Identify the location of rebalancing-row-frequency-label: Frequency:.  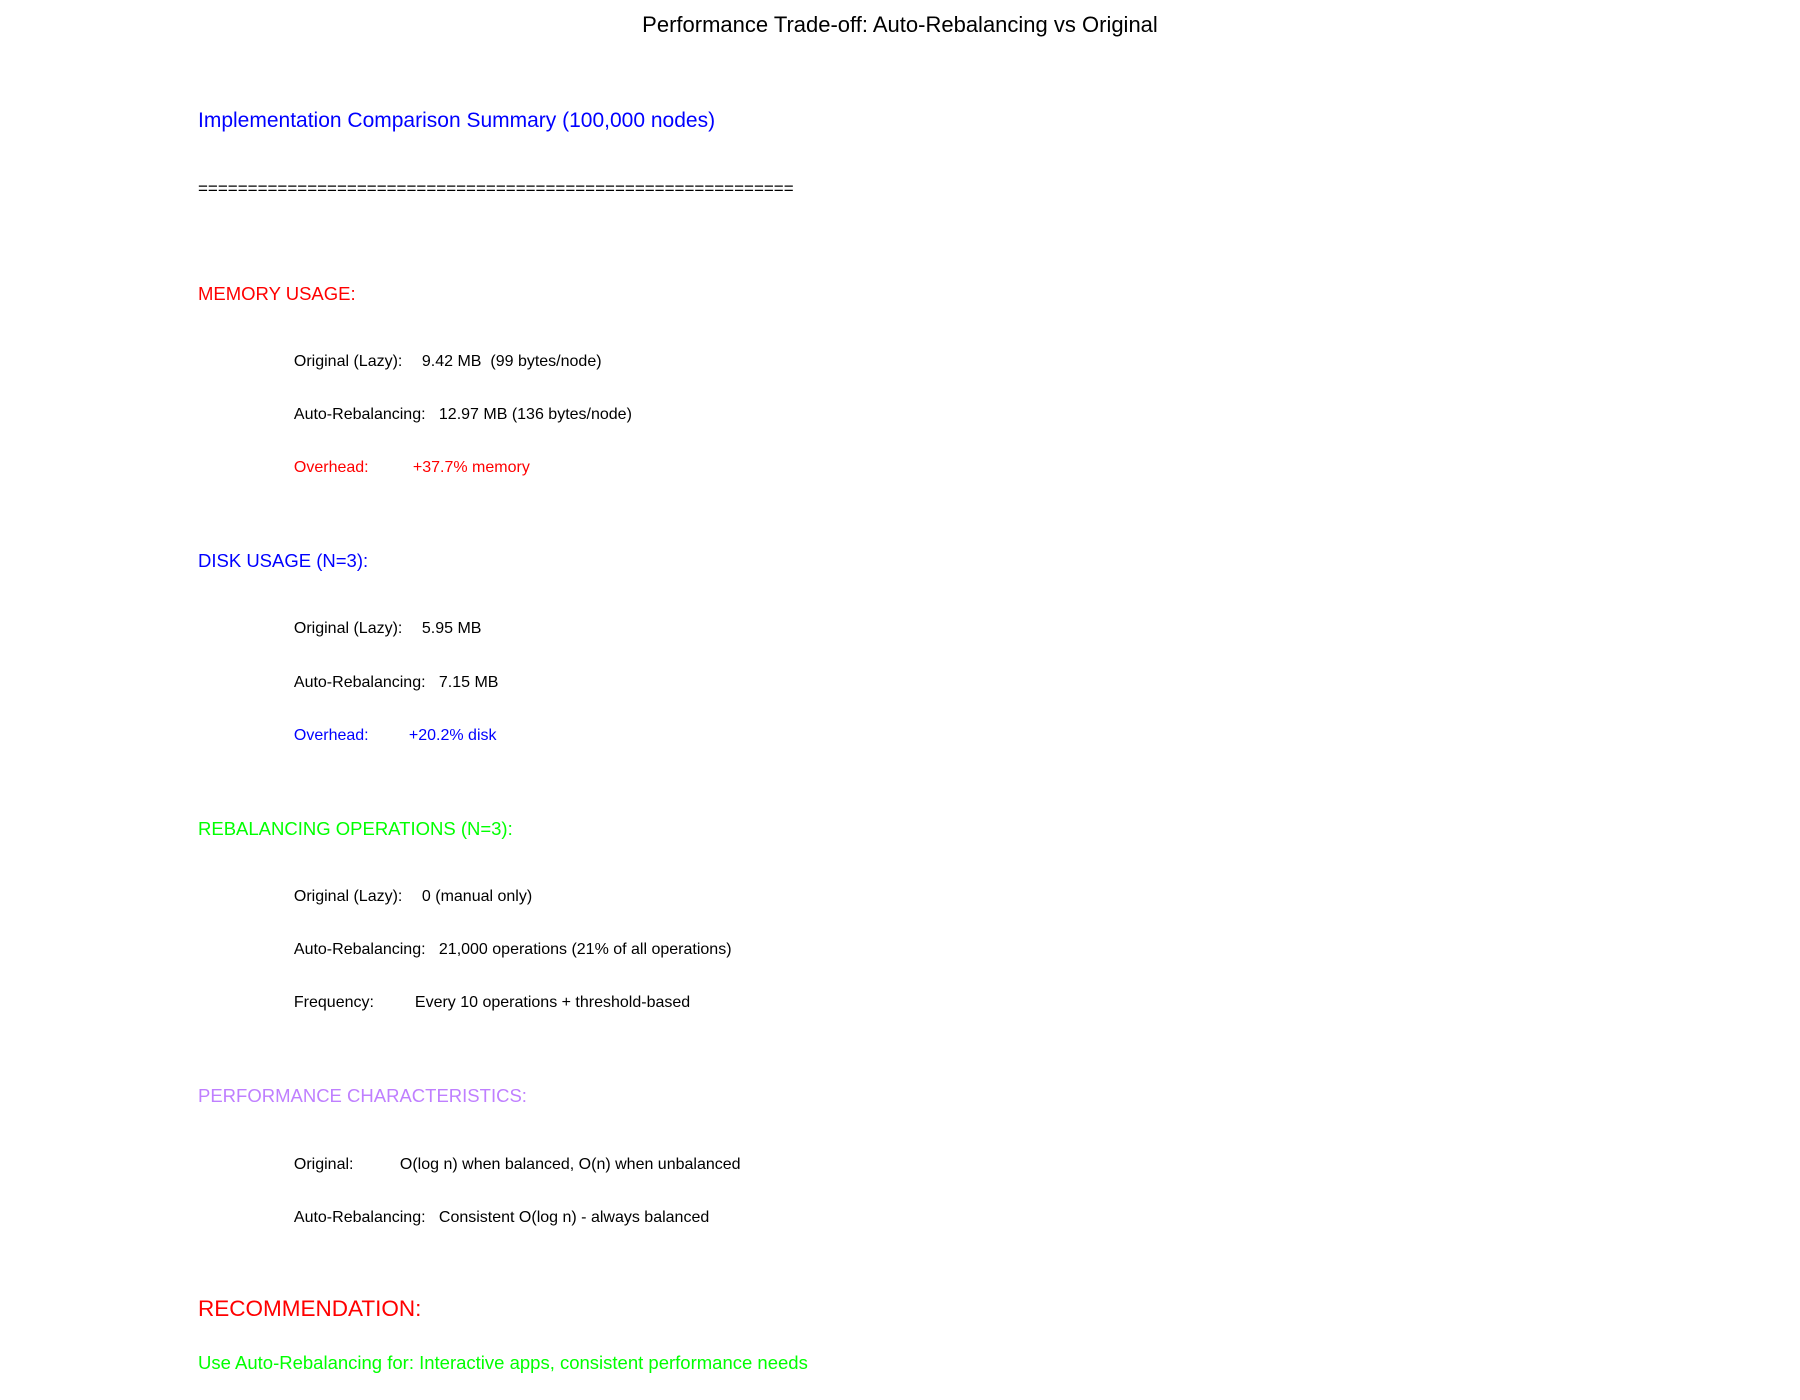
(333, 1002).